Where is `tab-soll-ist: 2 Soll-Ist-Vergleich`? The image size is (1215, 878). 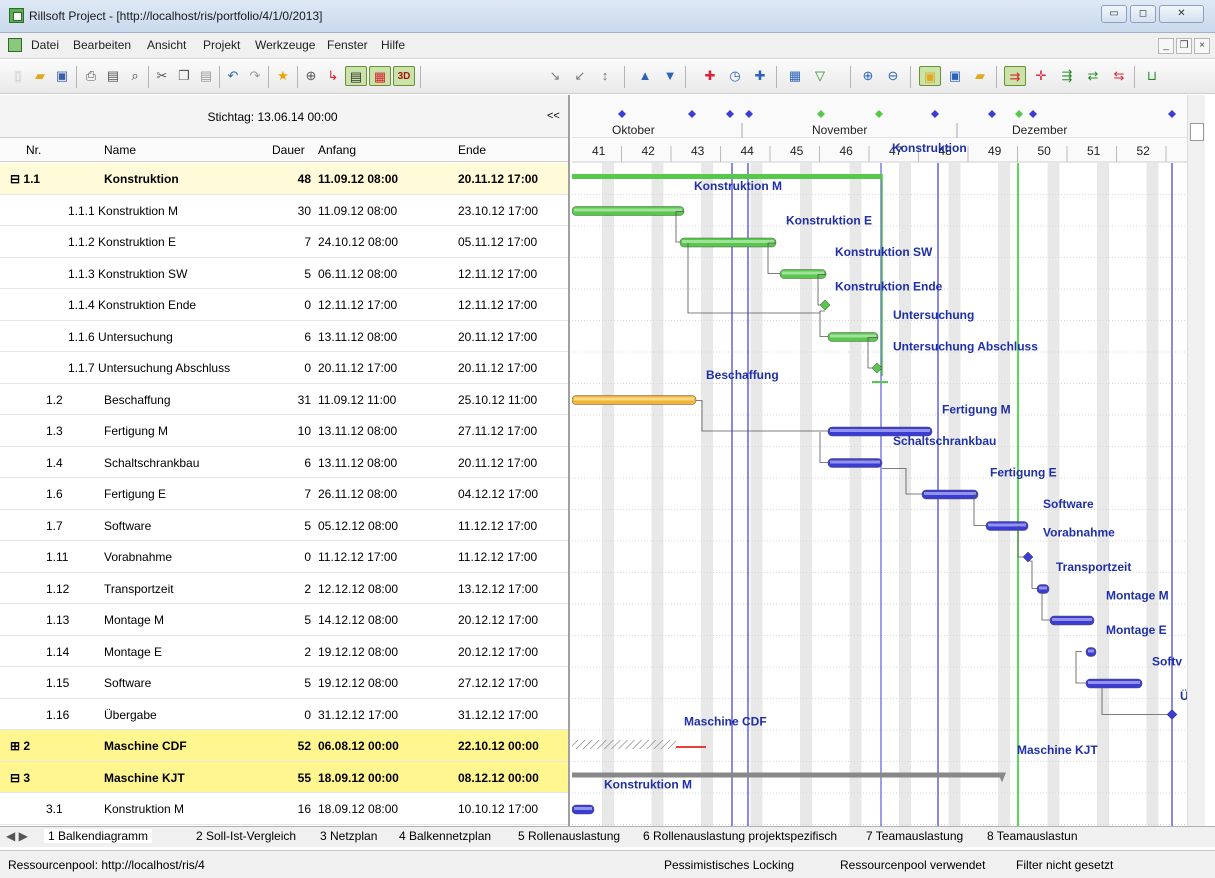 tab-soll-ist: 2 Soll-Ist-Vergleich is located at coordinates (246, 836).